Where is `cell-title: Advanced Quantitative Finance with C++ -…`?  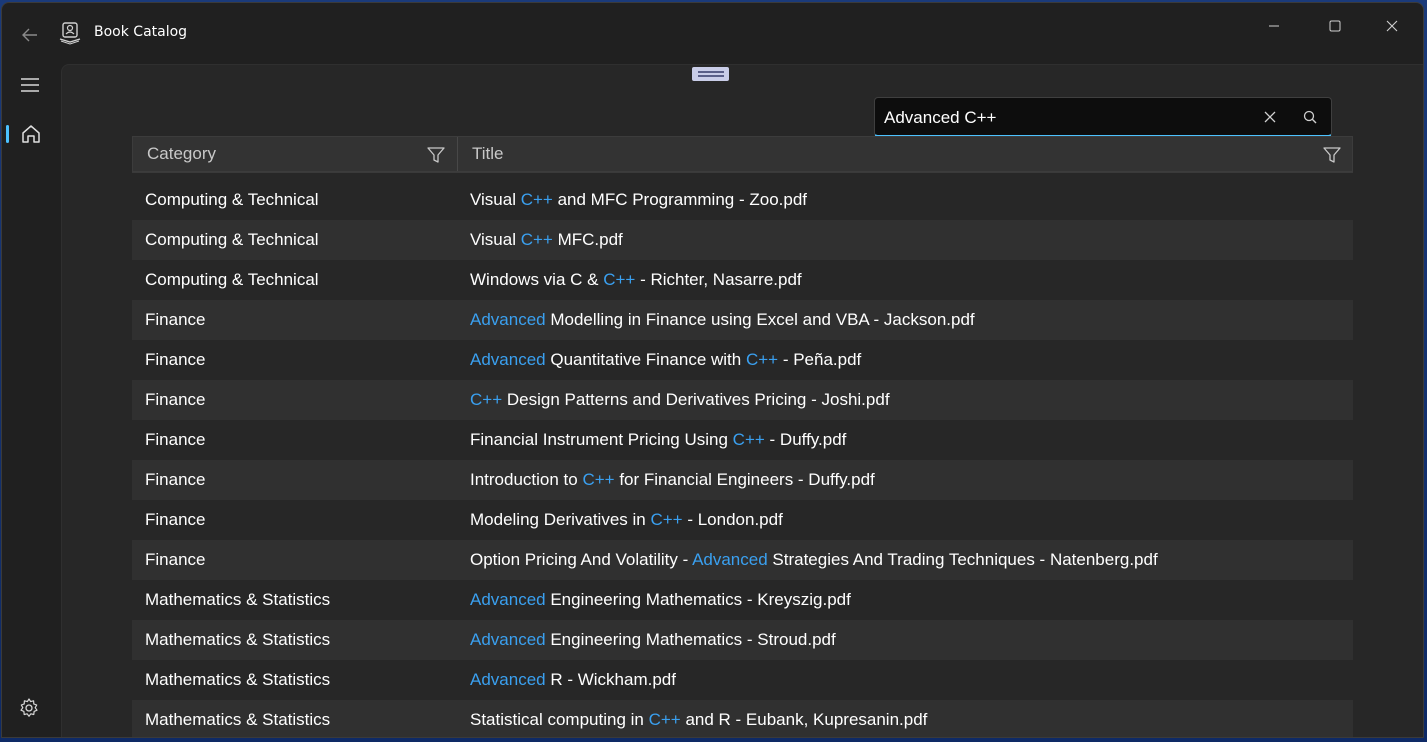 cell-title: Advanced Quantitative Finance with C++ -… is located at coordinates (665, 360).